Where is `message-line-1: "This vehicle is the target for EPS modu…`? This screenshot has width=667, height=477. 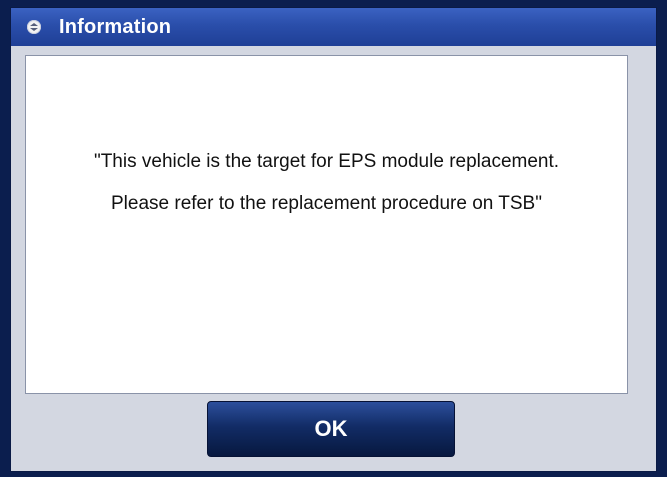
message-line-1: "This vehicle is the target for EPS modu… is located at coordinates (326, 161).